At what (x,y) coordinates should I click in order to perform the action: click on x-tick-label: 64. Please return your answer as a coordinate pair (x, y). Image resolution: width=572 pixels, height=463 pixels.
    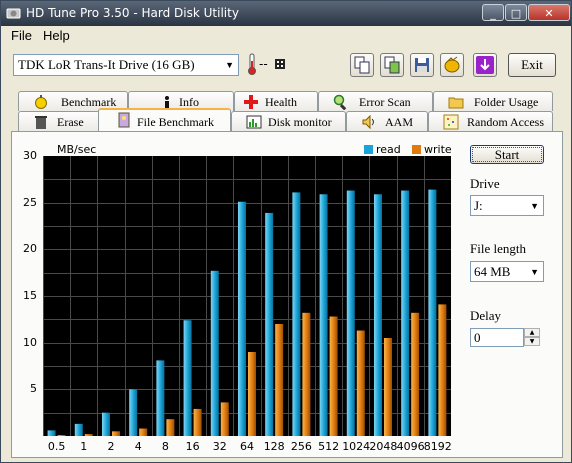
    Looking at the image, I should click on (246, 446).